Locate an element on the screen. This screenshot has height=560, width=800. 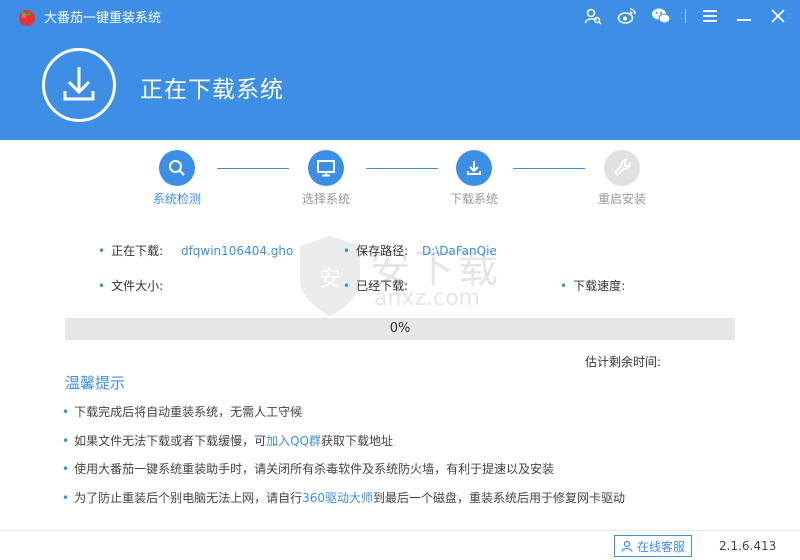
minimize-icon is located at coordinates (744, 16).